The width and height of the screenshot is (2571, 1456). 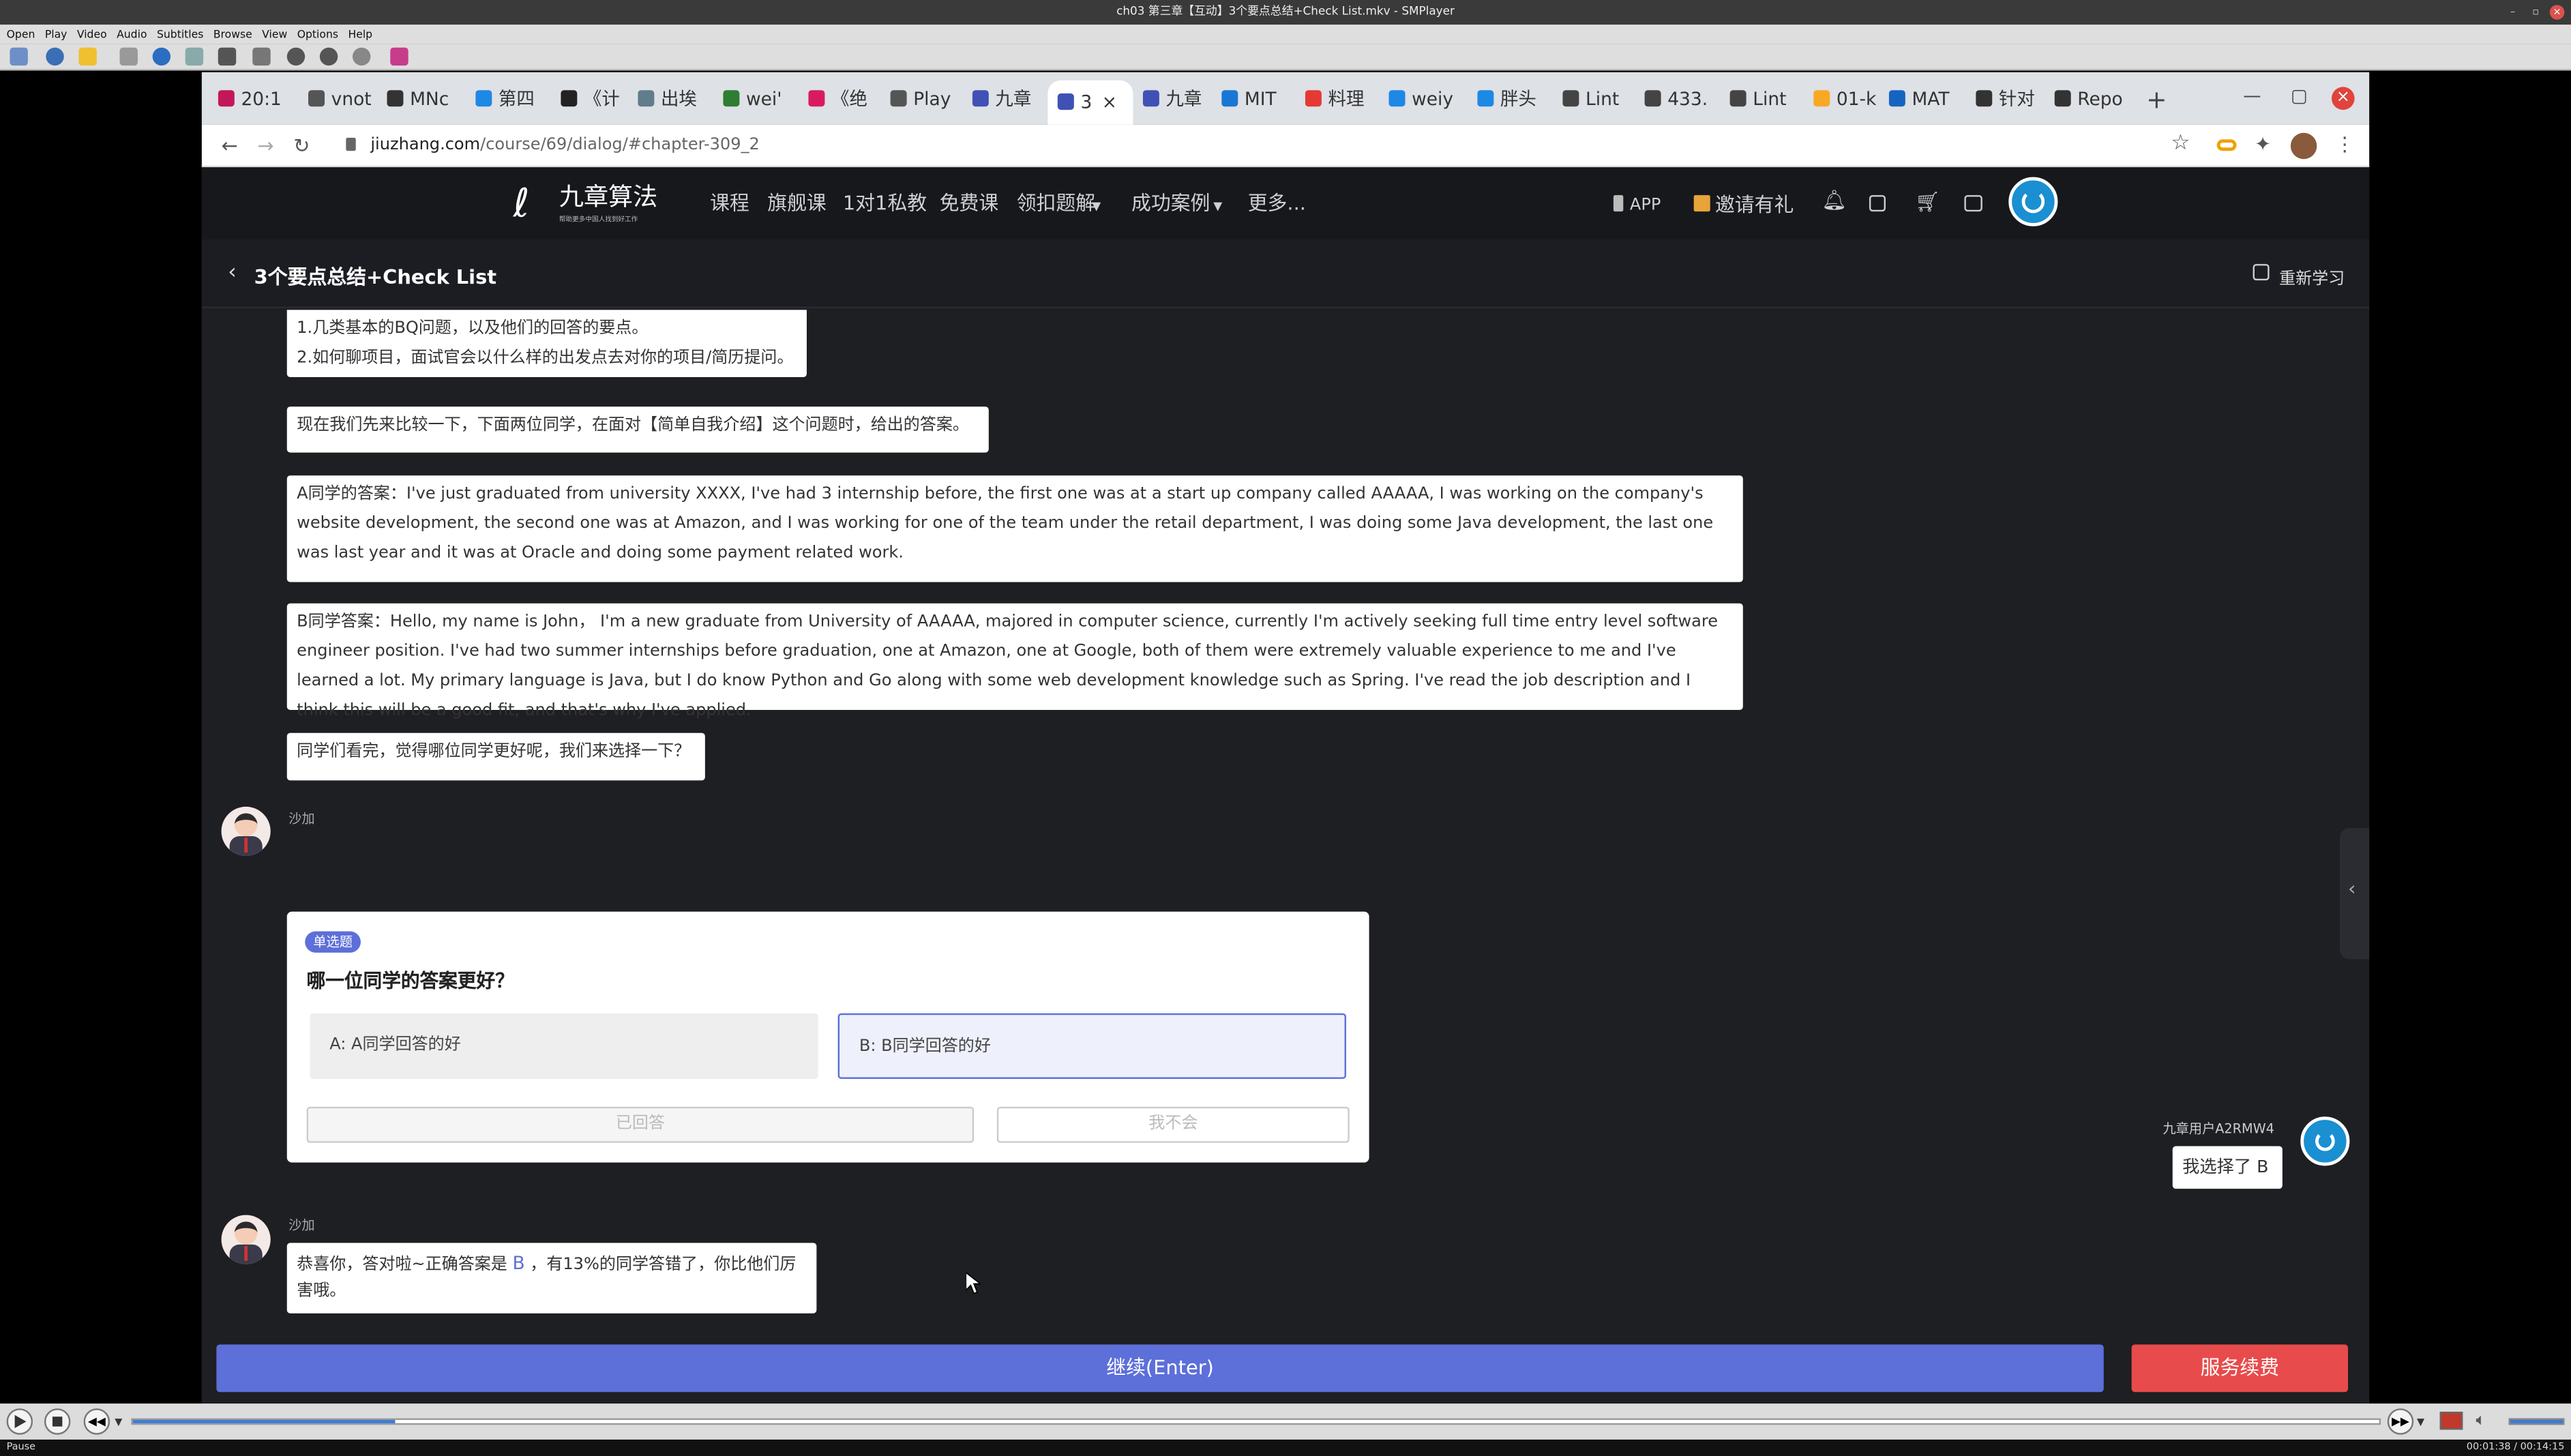 I want to click on browser-tab: 胖头, so click(x=1516, y=100).